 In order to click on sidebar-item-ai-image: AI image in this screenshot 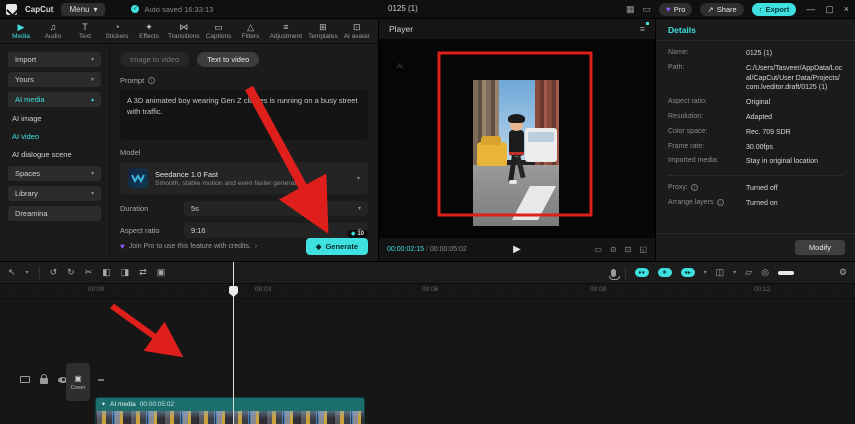, I will do `click(54, 118)`.